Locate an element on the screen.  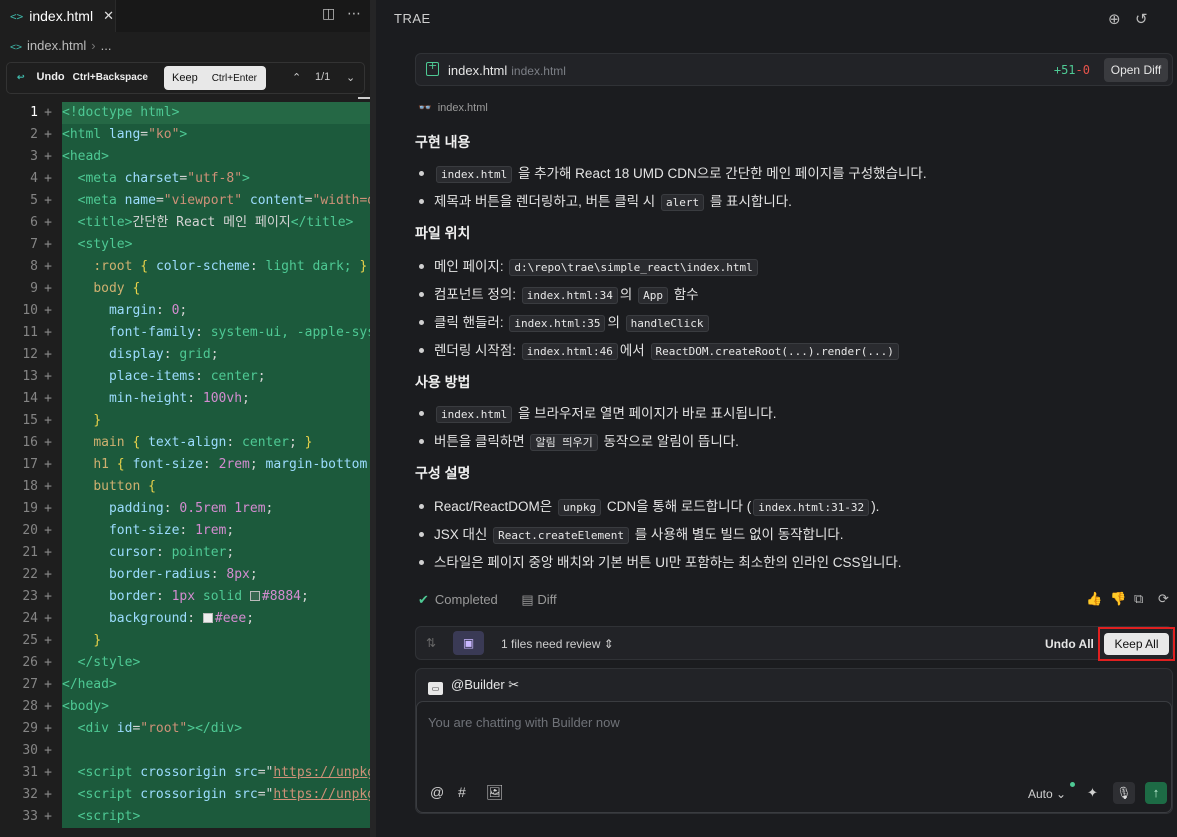
builder-icon: ▭ is located at coordinates (435, 688).